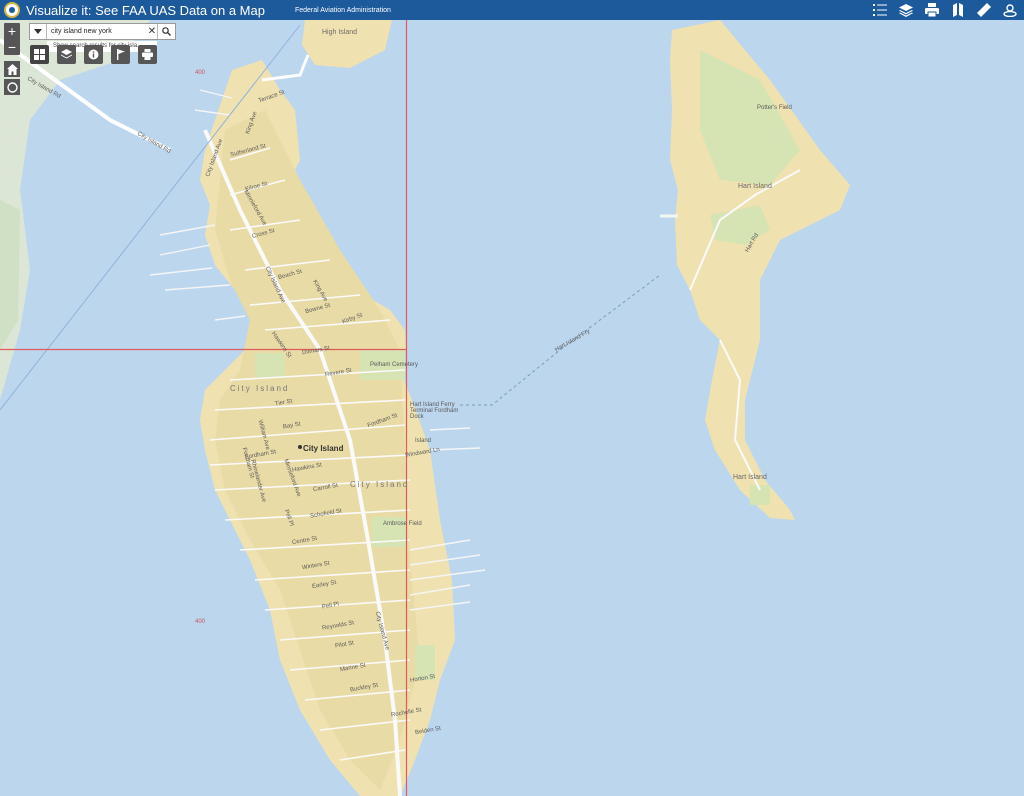  I want to click on search-source-dropdown, so click(38, 31).